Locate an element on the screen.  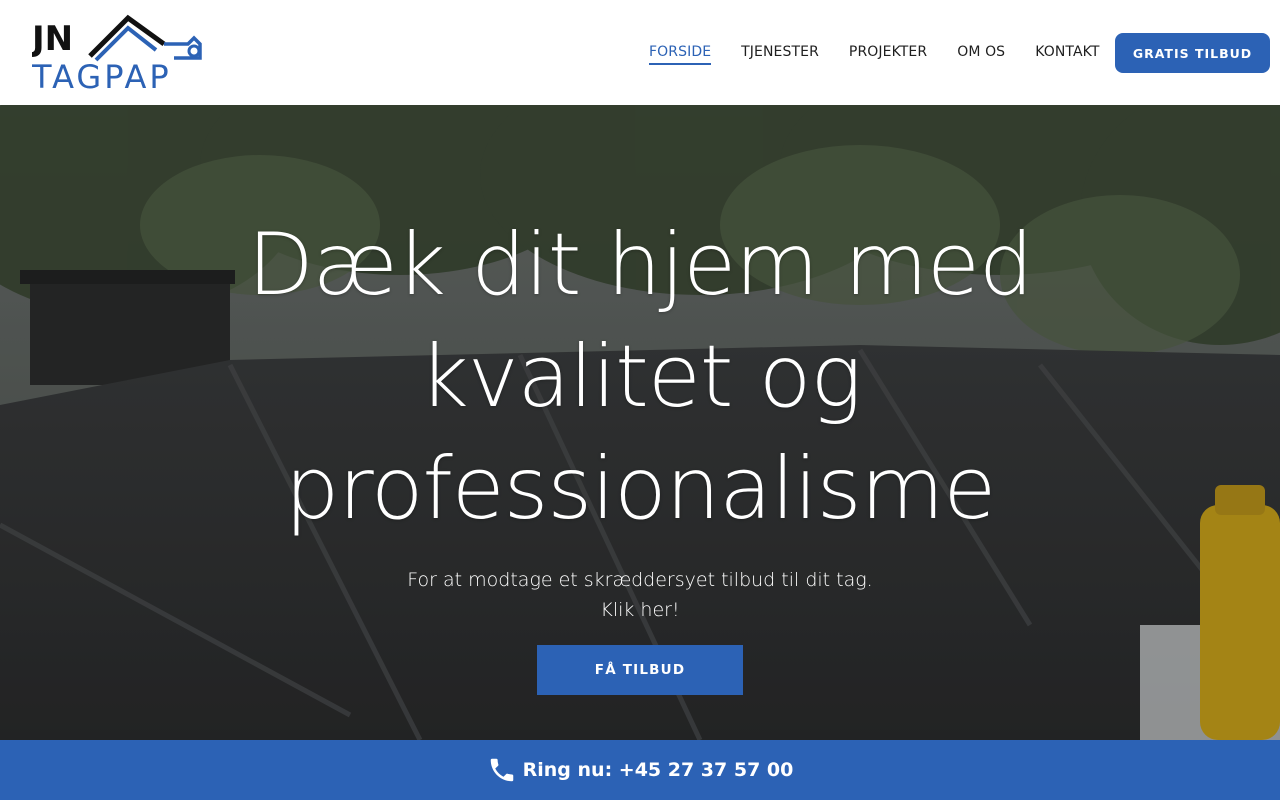
free-quote-button: GRATIS TILBUD is located at coordinates (1192, 53).